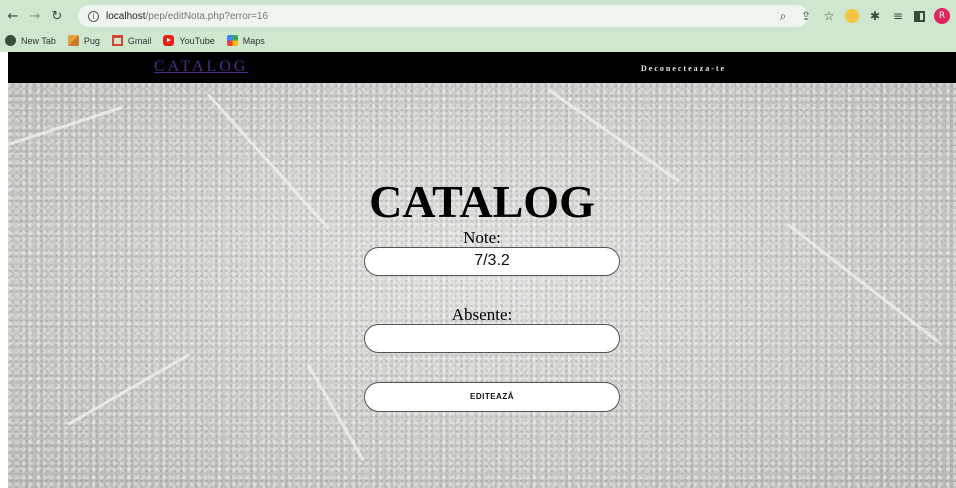  What do you see at coordinates (35, 16) in the screenshot?
I see `forward-icon: →` at bounding box center [35, 16].